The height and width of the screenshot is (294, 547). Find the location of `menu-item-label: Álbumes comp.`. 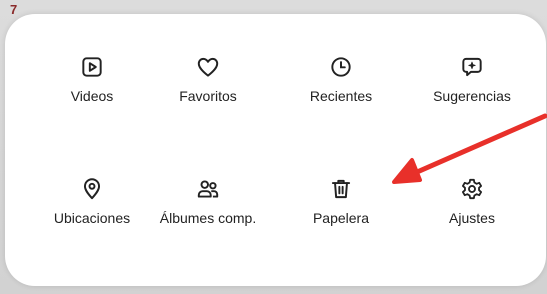

menu-item-label: Álbumes comp. is located at coordinates (208, 218).